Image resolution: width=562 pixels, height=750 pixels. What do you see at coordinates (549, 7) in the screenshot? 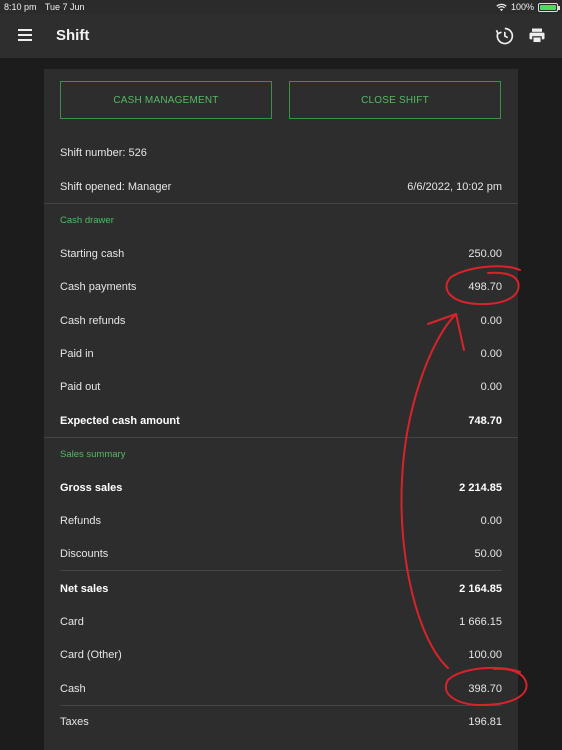
I see `battery-icon` at bounding box center [549, 7].